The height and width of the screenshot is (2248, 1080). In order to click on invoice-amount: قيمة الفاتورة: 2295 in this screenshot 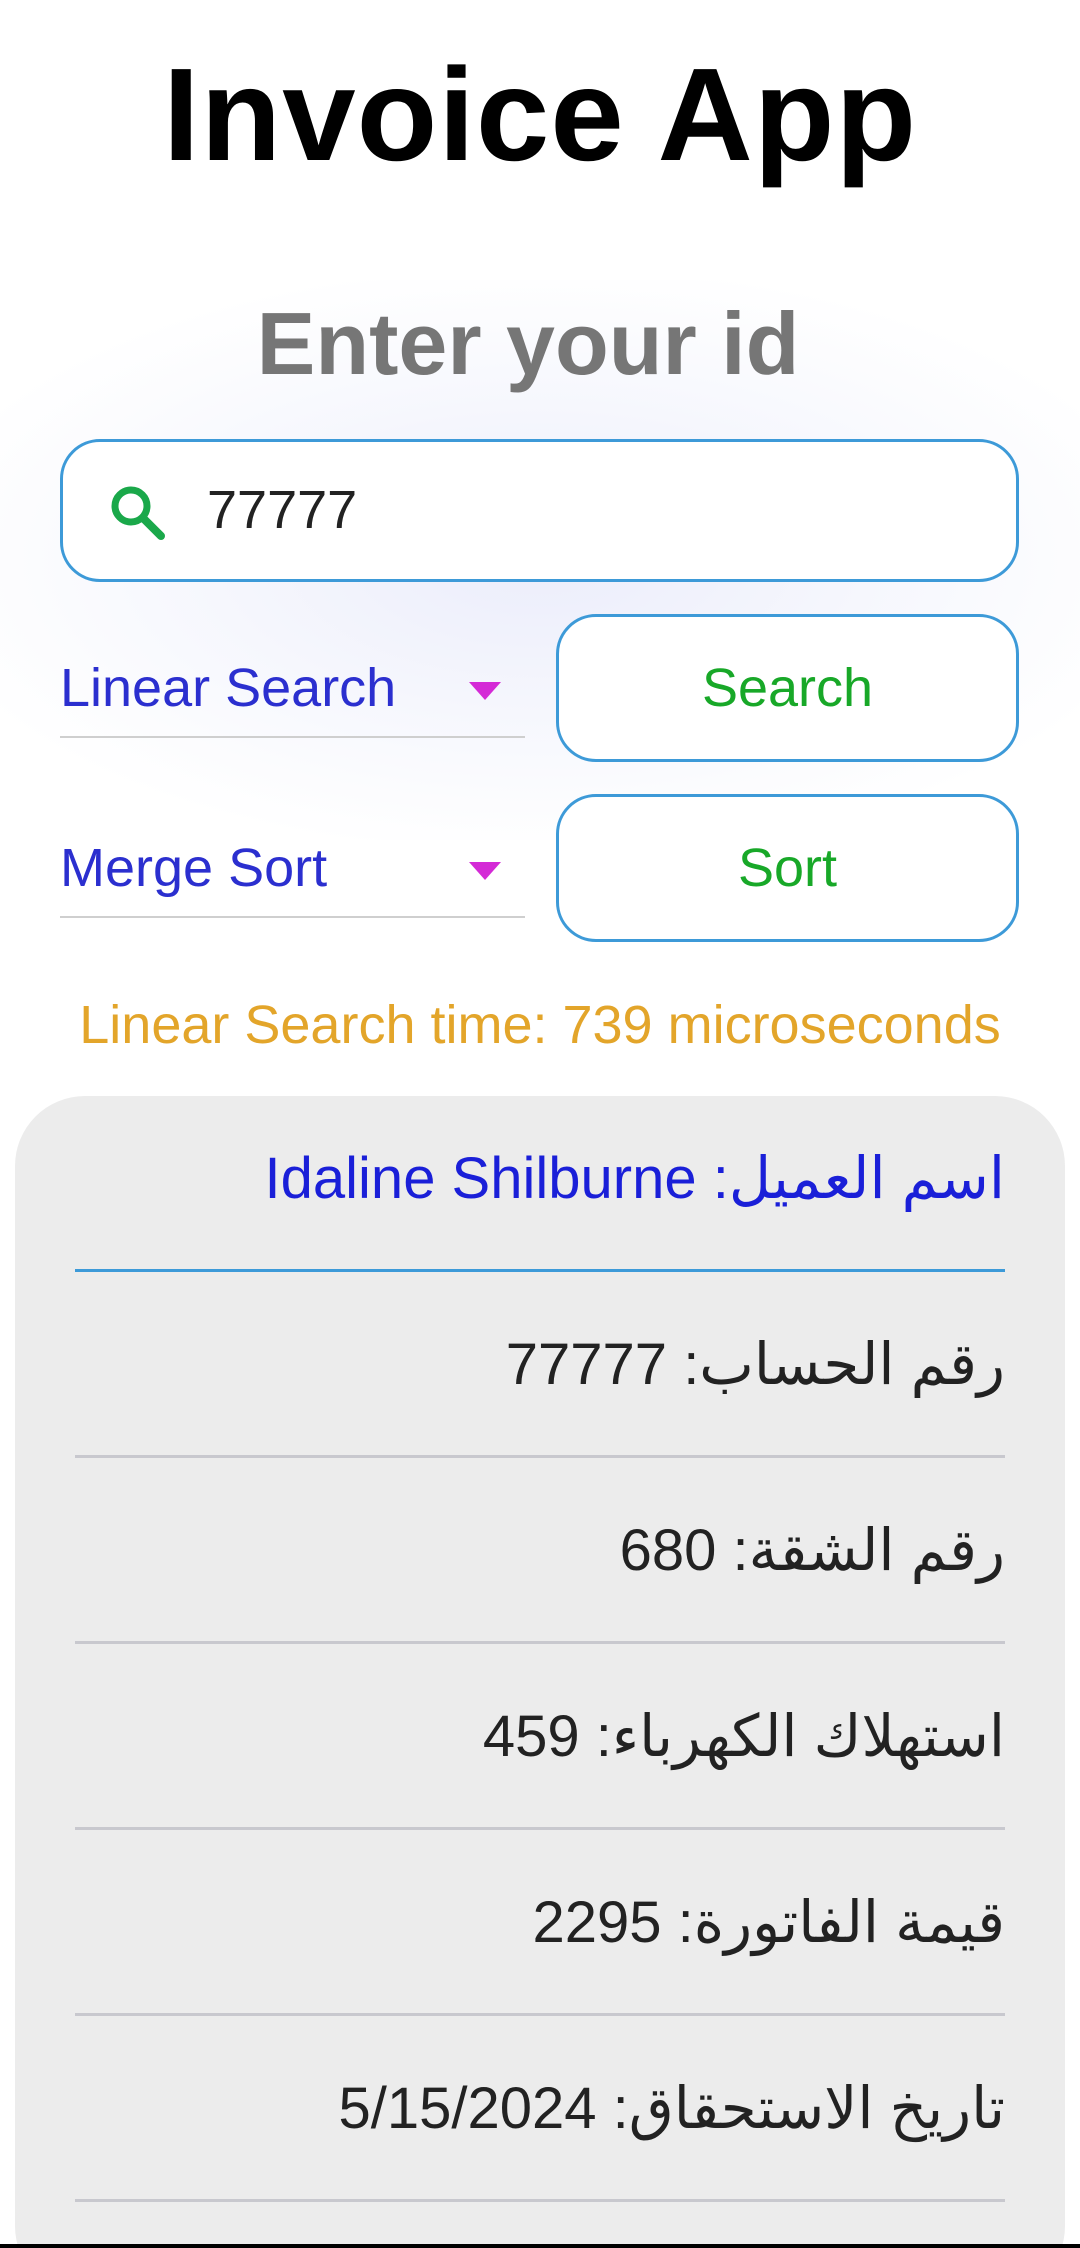, I will do `click(768, 1922)`.